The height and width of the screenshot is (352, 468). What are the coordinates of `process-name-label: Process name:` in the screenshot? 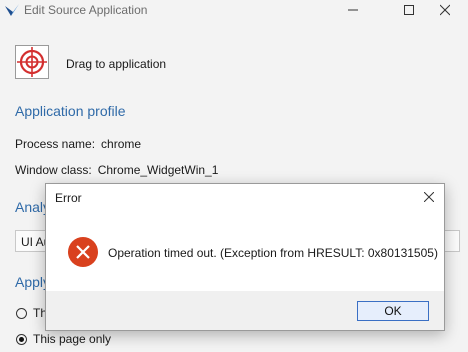 It's located at (55, 144).